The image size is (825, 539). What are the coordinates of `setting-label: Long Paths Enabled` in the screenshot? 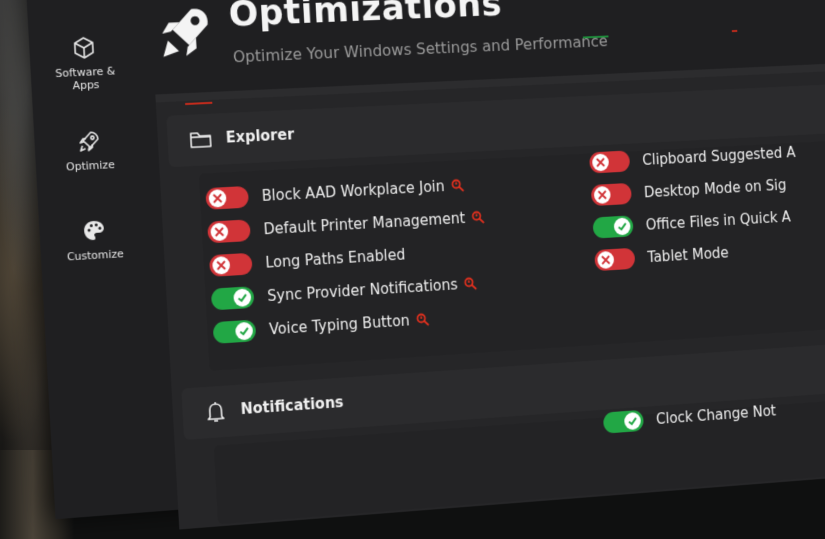 It's located at (335, 258).